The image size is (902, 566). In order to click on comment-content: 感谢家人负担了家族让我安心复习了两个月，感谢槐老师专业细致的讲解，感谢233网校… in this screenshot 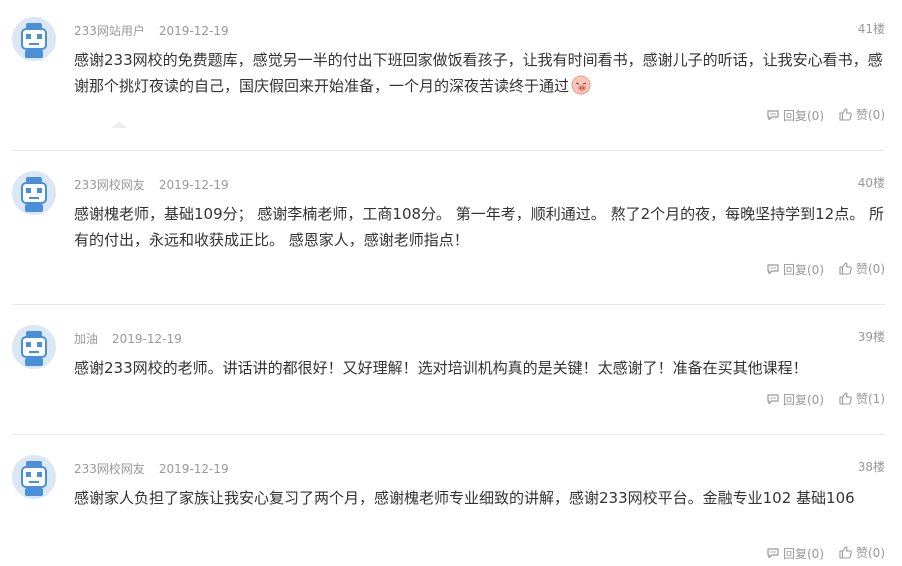, I will do `click(480, 498)`.